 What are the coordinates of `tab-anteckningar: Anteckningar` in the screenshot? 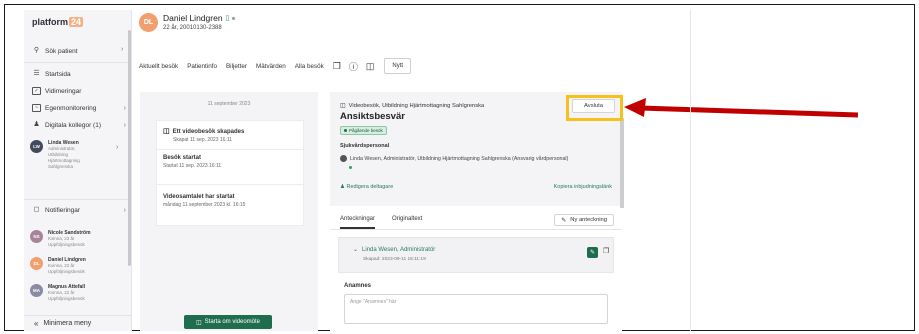 It's located at (358, 222).